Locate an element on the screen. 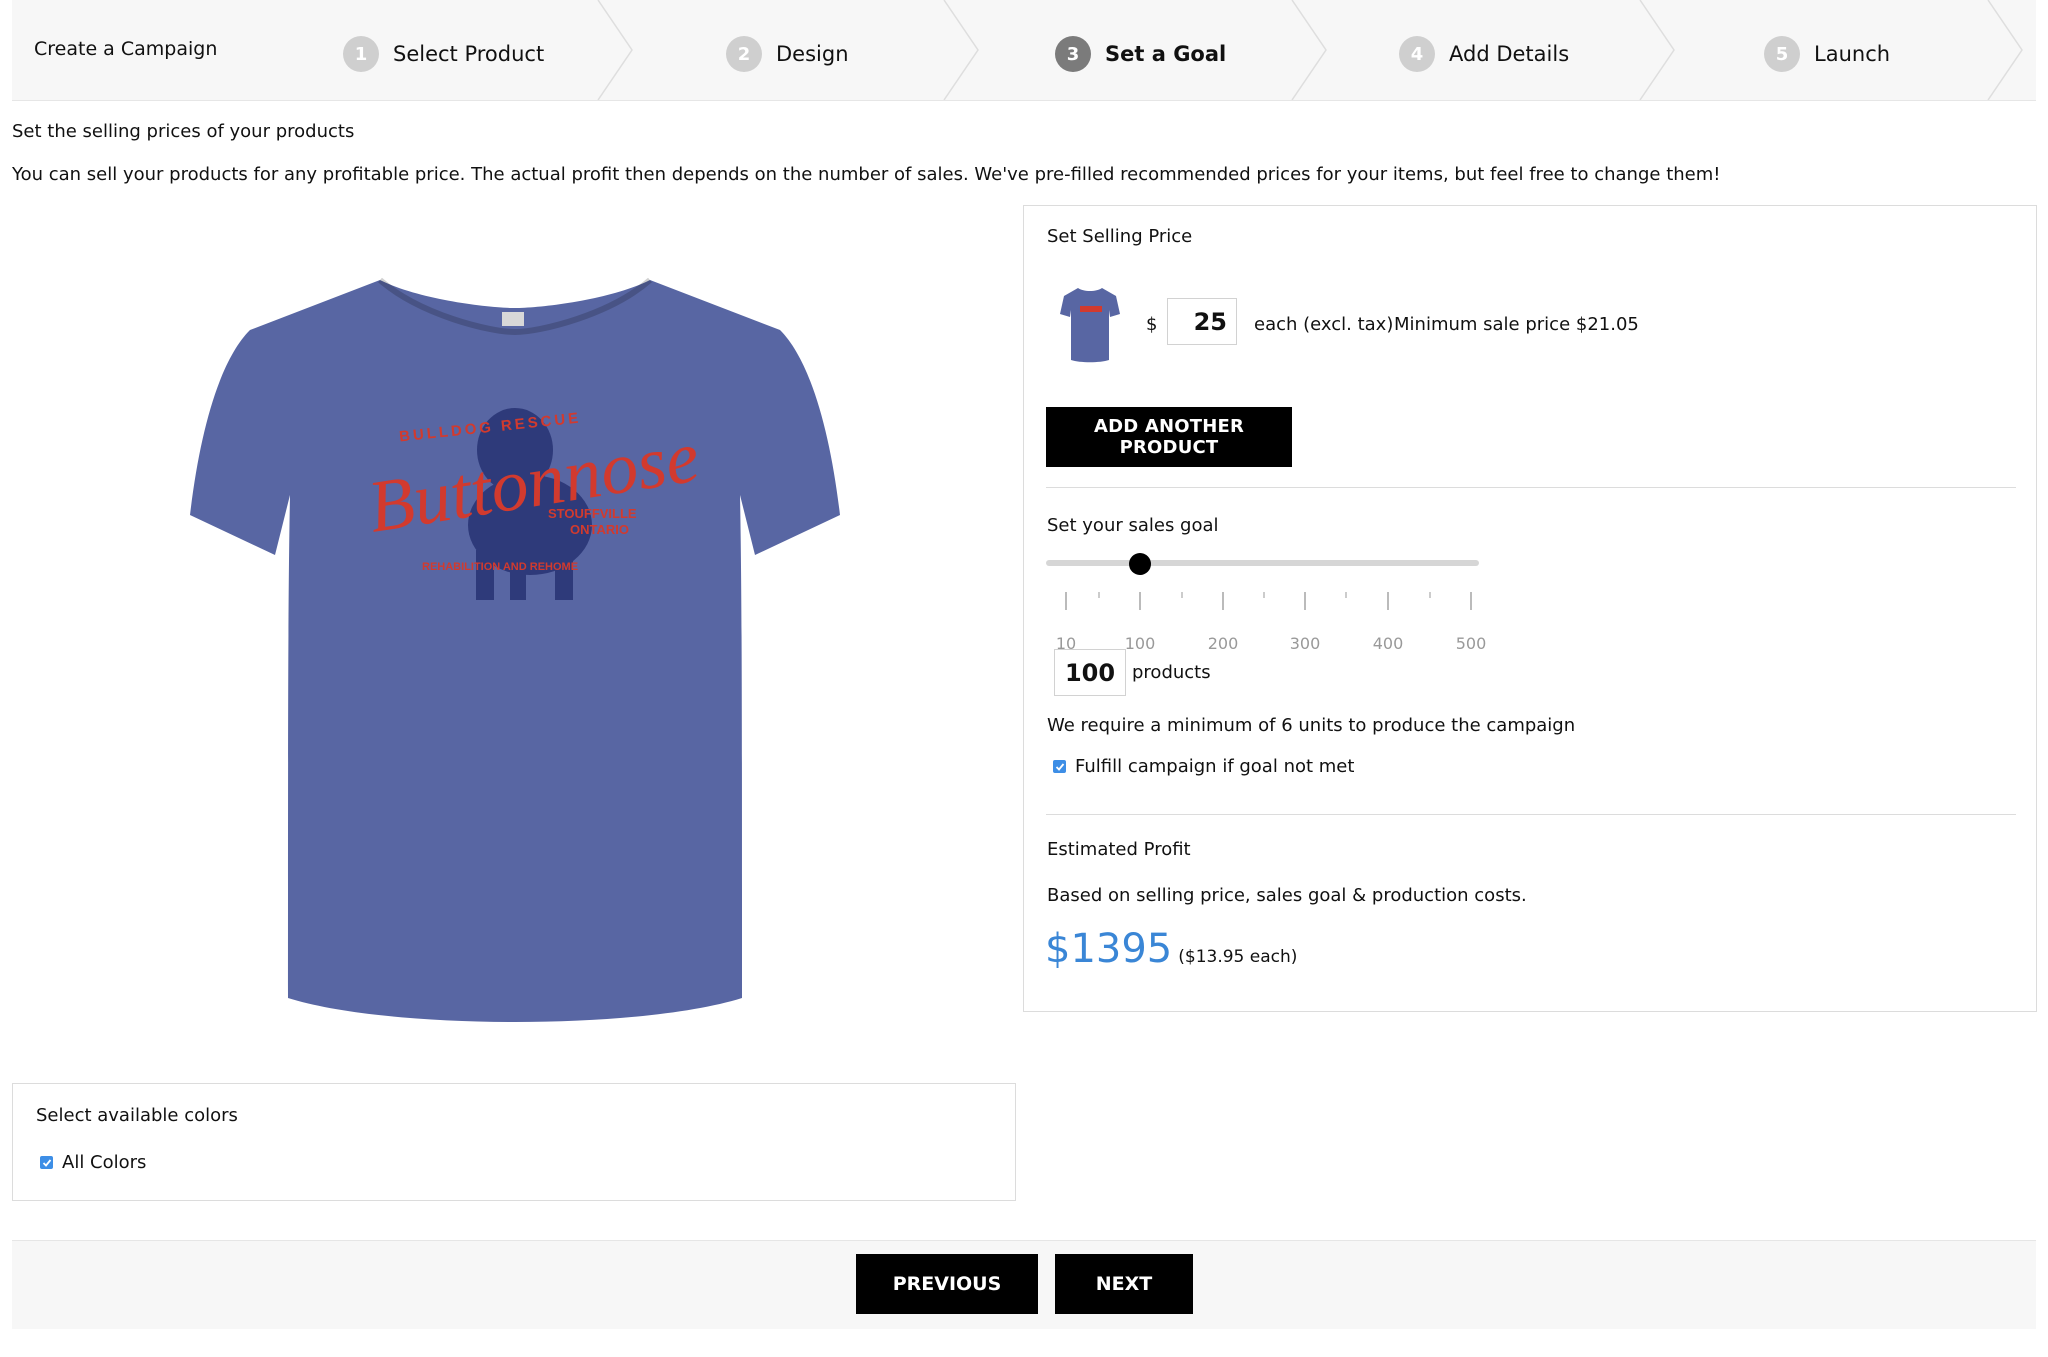 The image size is (2048, 1357). step-launch: 5 Launch is located at coordinates (1827, 54).